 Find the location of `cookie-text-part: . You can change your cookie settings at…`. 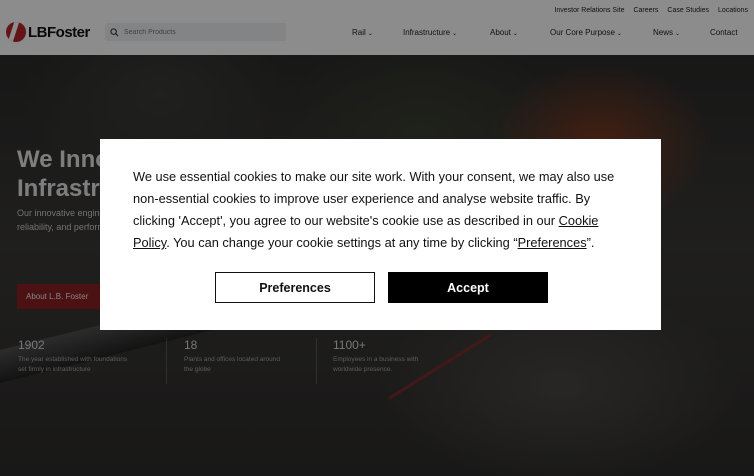

cookie-text-part: . You can change your cookie settings at… is located at coordinates (342, 242).